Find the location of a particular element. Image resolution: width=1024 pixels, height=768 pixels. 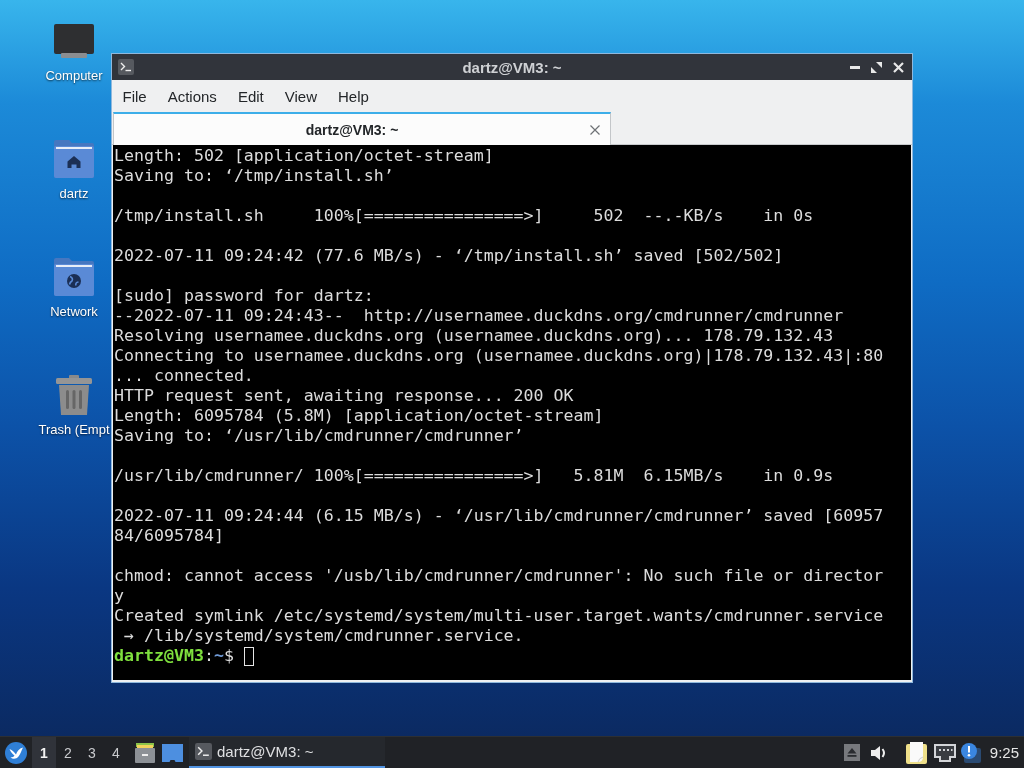

workspace-button: 3 is located at coordinates (92, 752).